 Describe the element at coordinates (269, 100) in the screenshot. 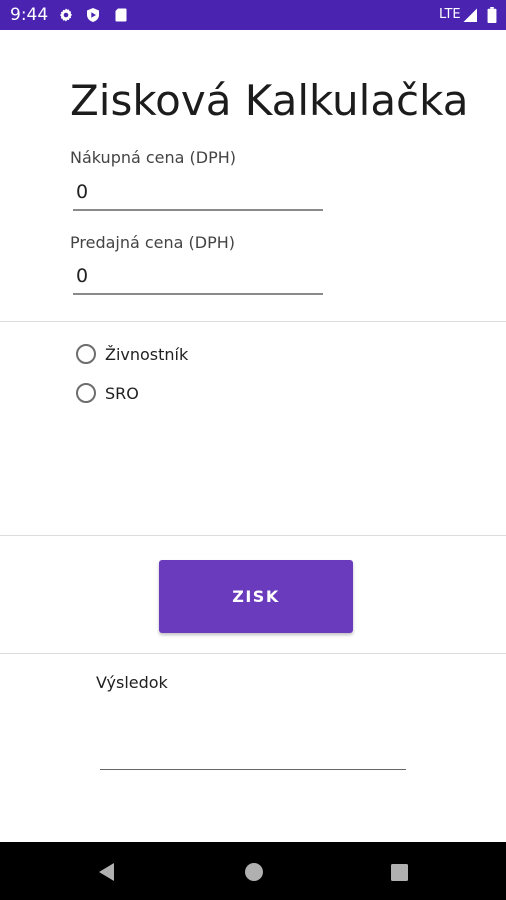

I see `app-title: Zisková Kalkulačka` at that location.